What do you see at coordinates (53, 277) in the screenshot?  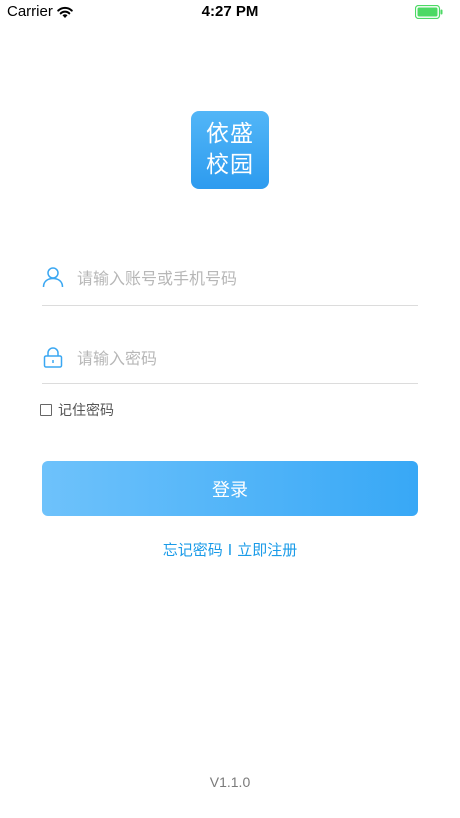 I see `user-icon` at bounding box center [53, 277].